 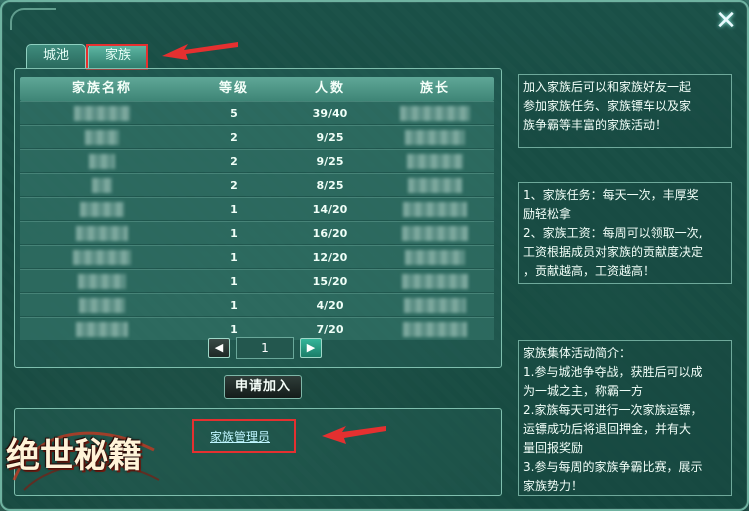 I want to click on prev-page-button: ◀, so click(x=219, y=348).